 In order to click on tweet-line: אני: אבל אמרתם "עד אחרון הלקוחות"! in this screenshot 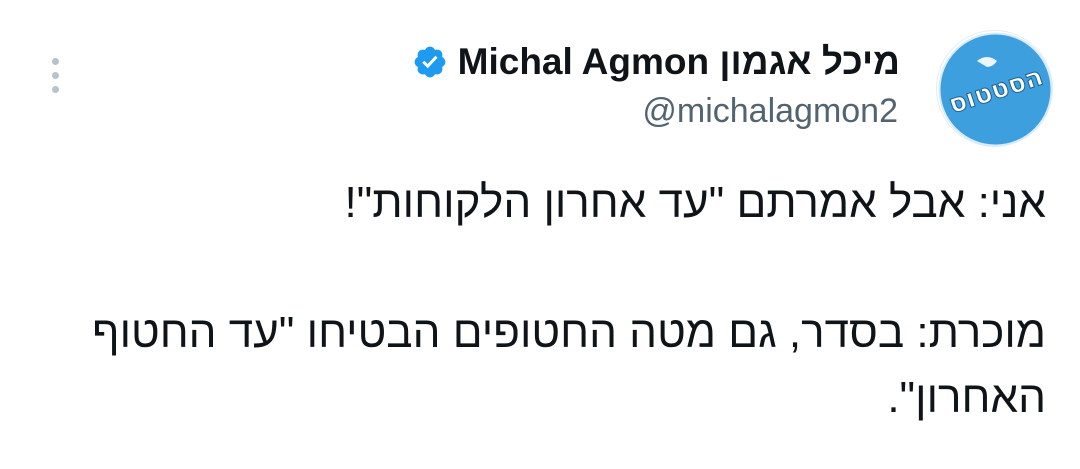, I will do `click(695, 202)`.